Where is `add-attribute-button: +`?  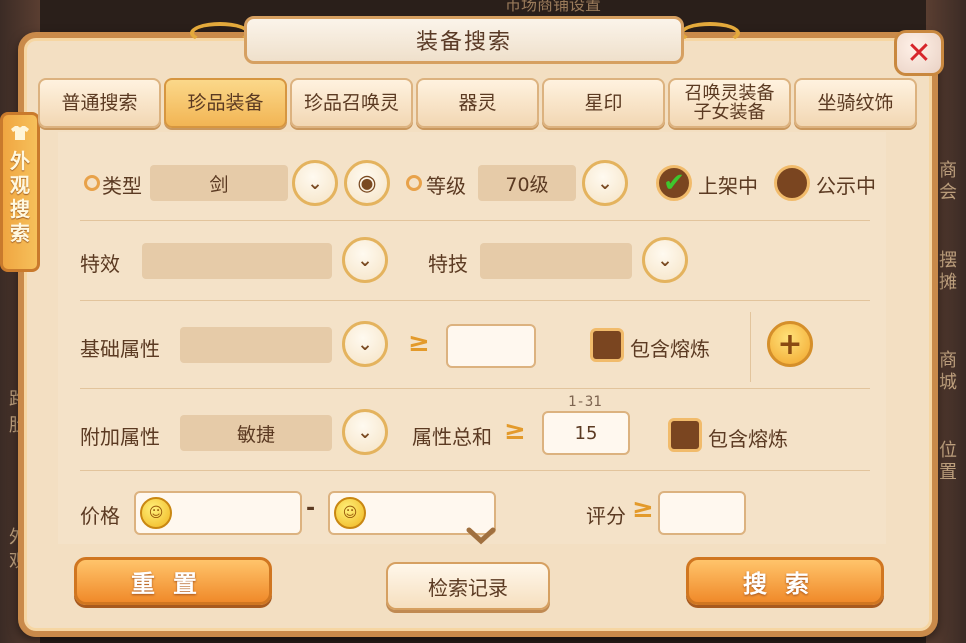
add-attribute-button: + is located at coordinates (790, 344).